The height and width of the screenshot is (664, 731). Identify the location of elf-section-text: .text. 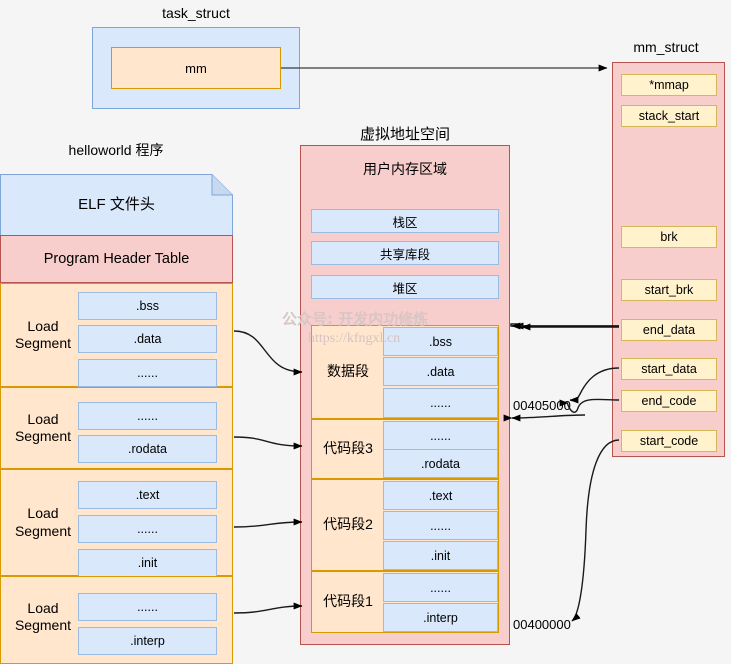
(147, 495).